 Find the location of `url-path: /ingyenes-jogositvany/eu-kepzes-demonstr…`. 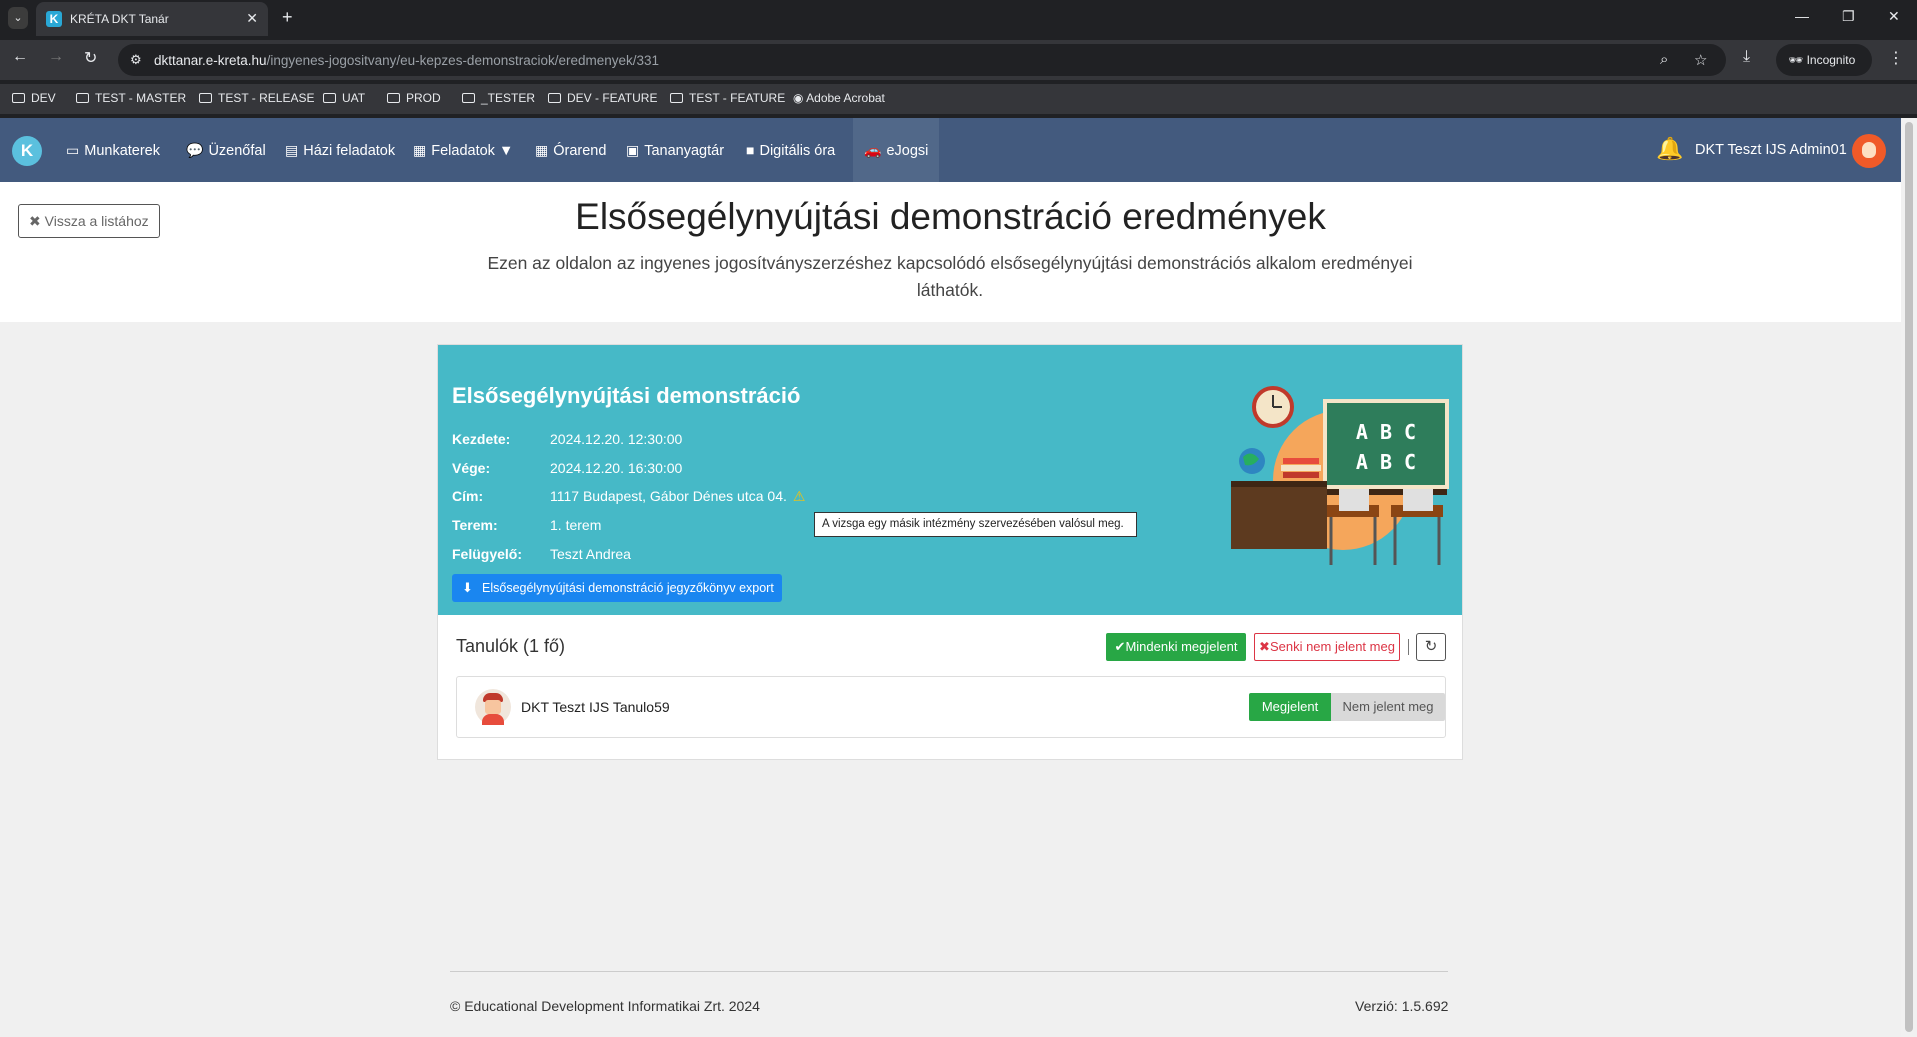

url-path: /ingyenes-jogositvany/eu-kepzes-demonstr… is located at coordinates (463, 60).